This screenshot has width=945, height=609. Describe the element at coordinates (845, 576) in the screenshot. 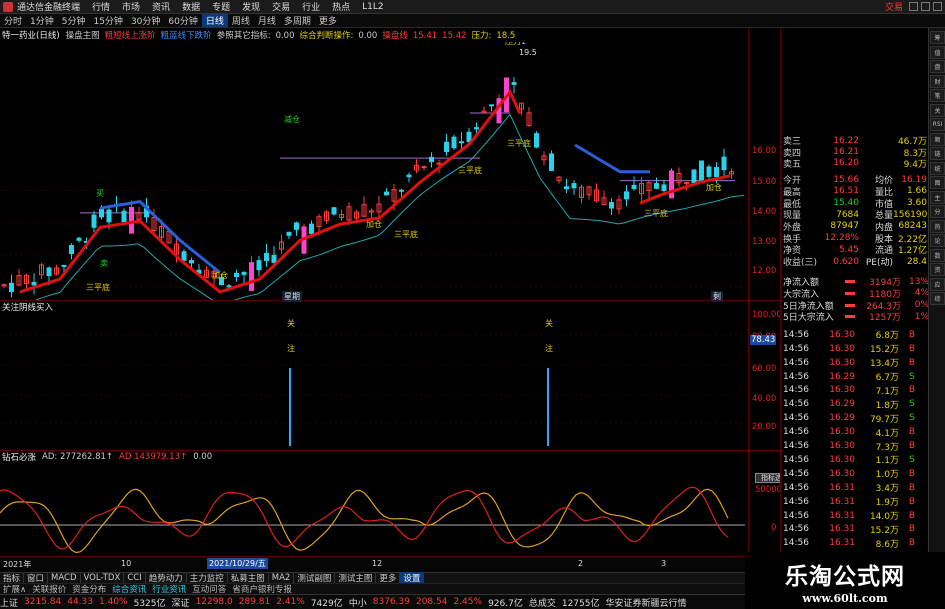

I see `watermark-title: 乐淘公式网` at that location.